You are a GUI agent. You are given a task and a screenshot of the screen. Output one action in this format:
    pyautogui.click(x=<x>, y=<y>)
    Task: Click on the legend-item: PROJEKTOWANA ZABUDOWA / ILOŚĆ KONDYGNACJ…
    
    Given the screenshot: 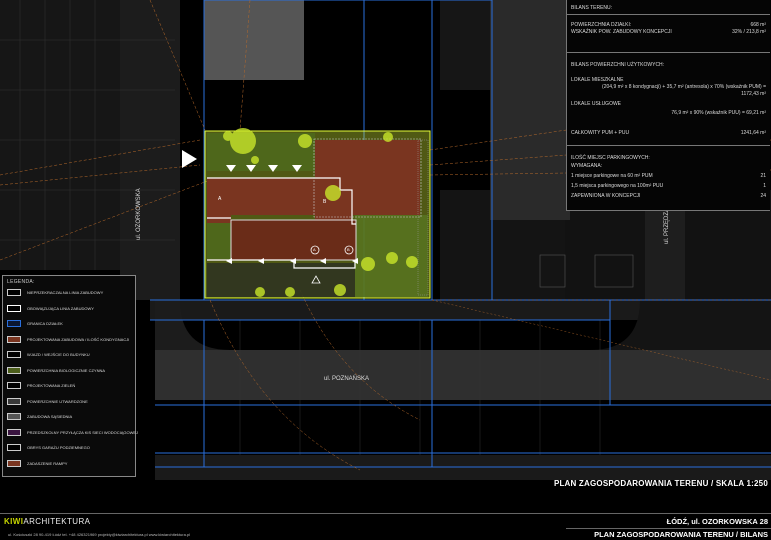 What is the action you would take?
    pyautogui.click(x=70, y=340)
    